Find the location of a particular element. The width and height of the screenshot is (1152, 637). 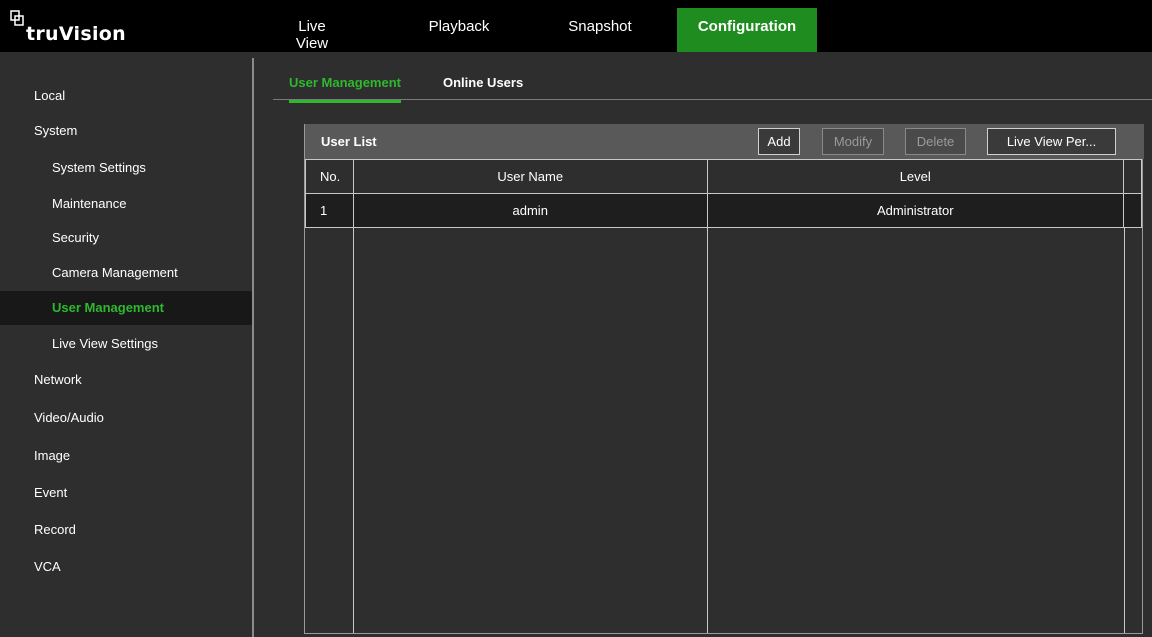

sidebar-item-image: Image is located at coordinates (126, 456).